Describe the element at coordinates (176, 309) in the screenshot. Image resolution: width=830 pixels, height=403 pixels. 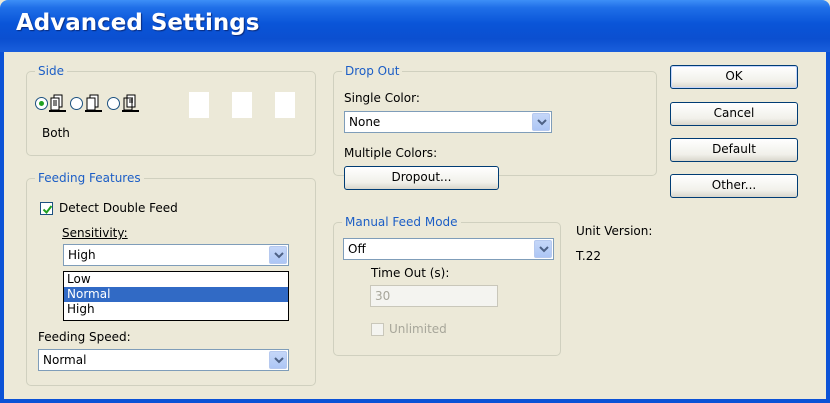
I see `sensitivity-option-high: High` at that location.